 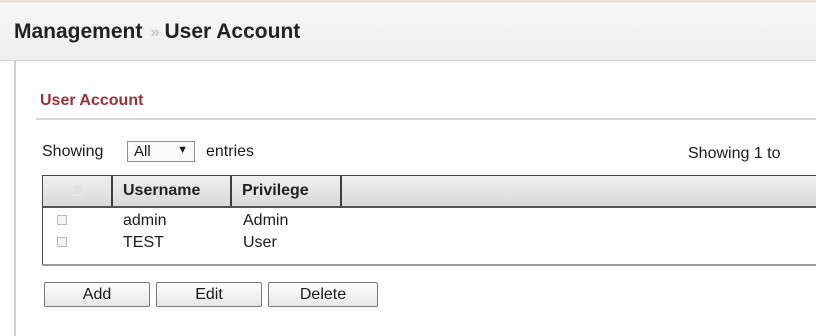 What do you see at coordinates (275, 190) in the screenshot?
I see `column-label-privilege: Privilege` at bounding box center [275, 190].